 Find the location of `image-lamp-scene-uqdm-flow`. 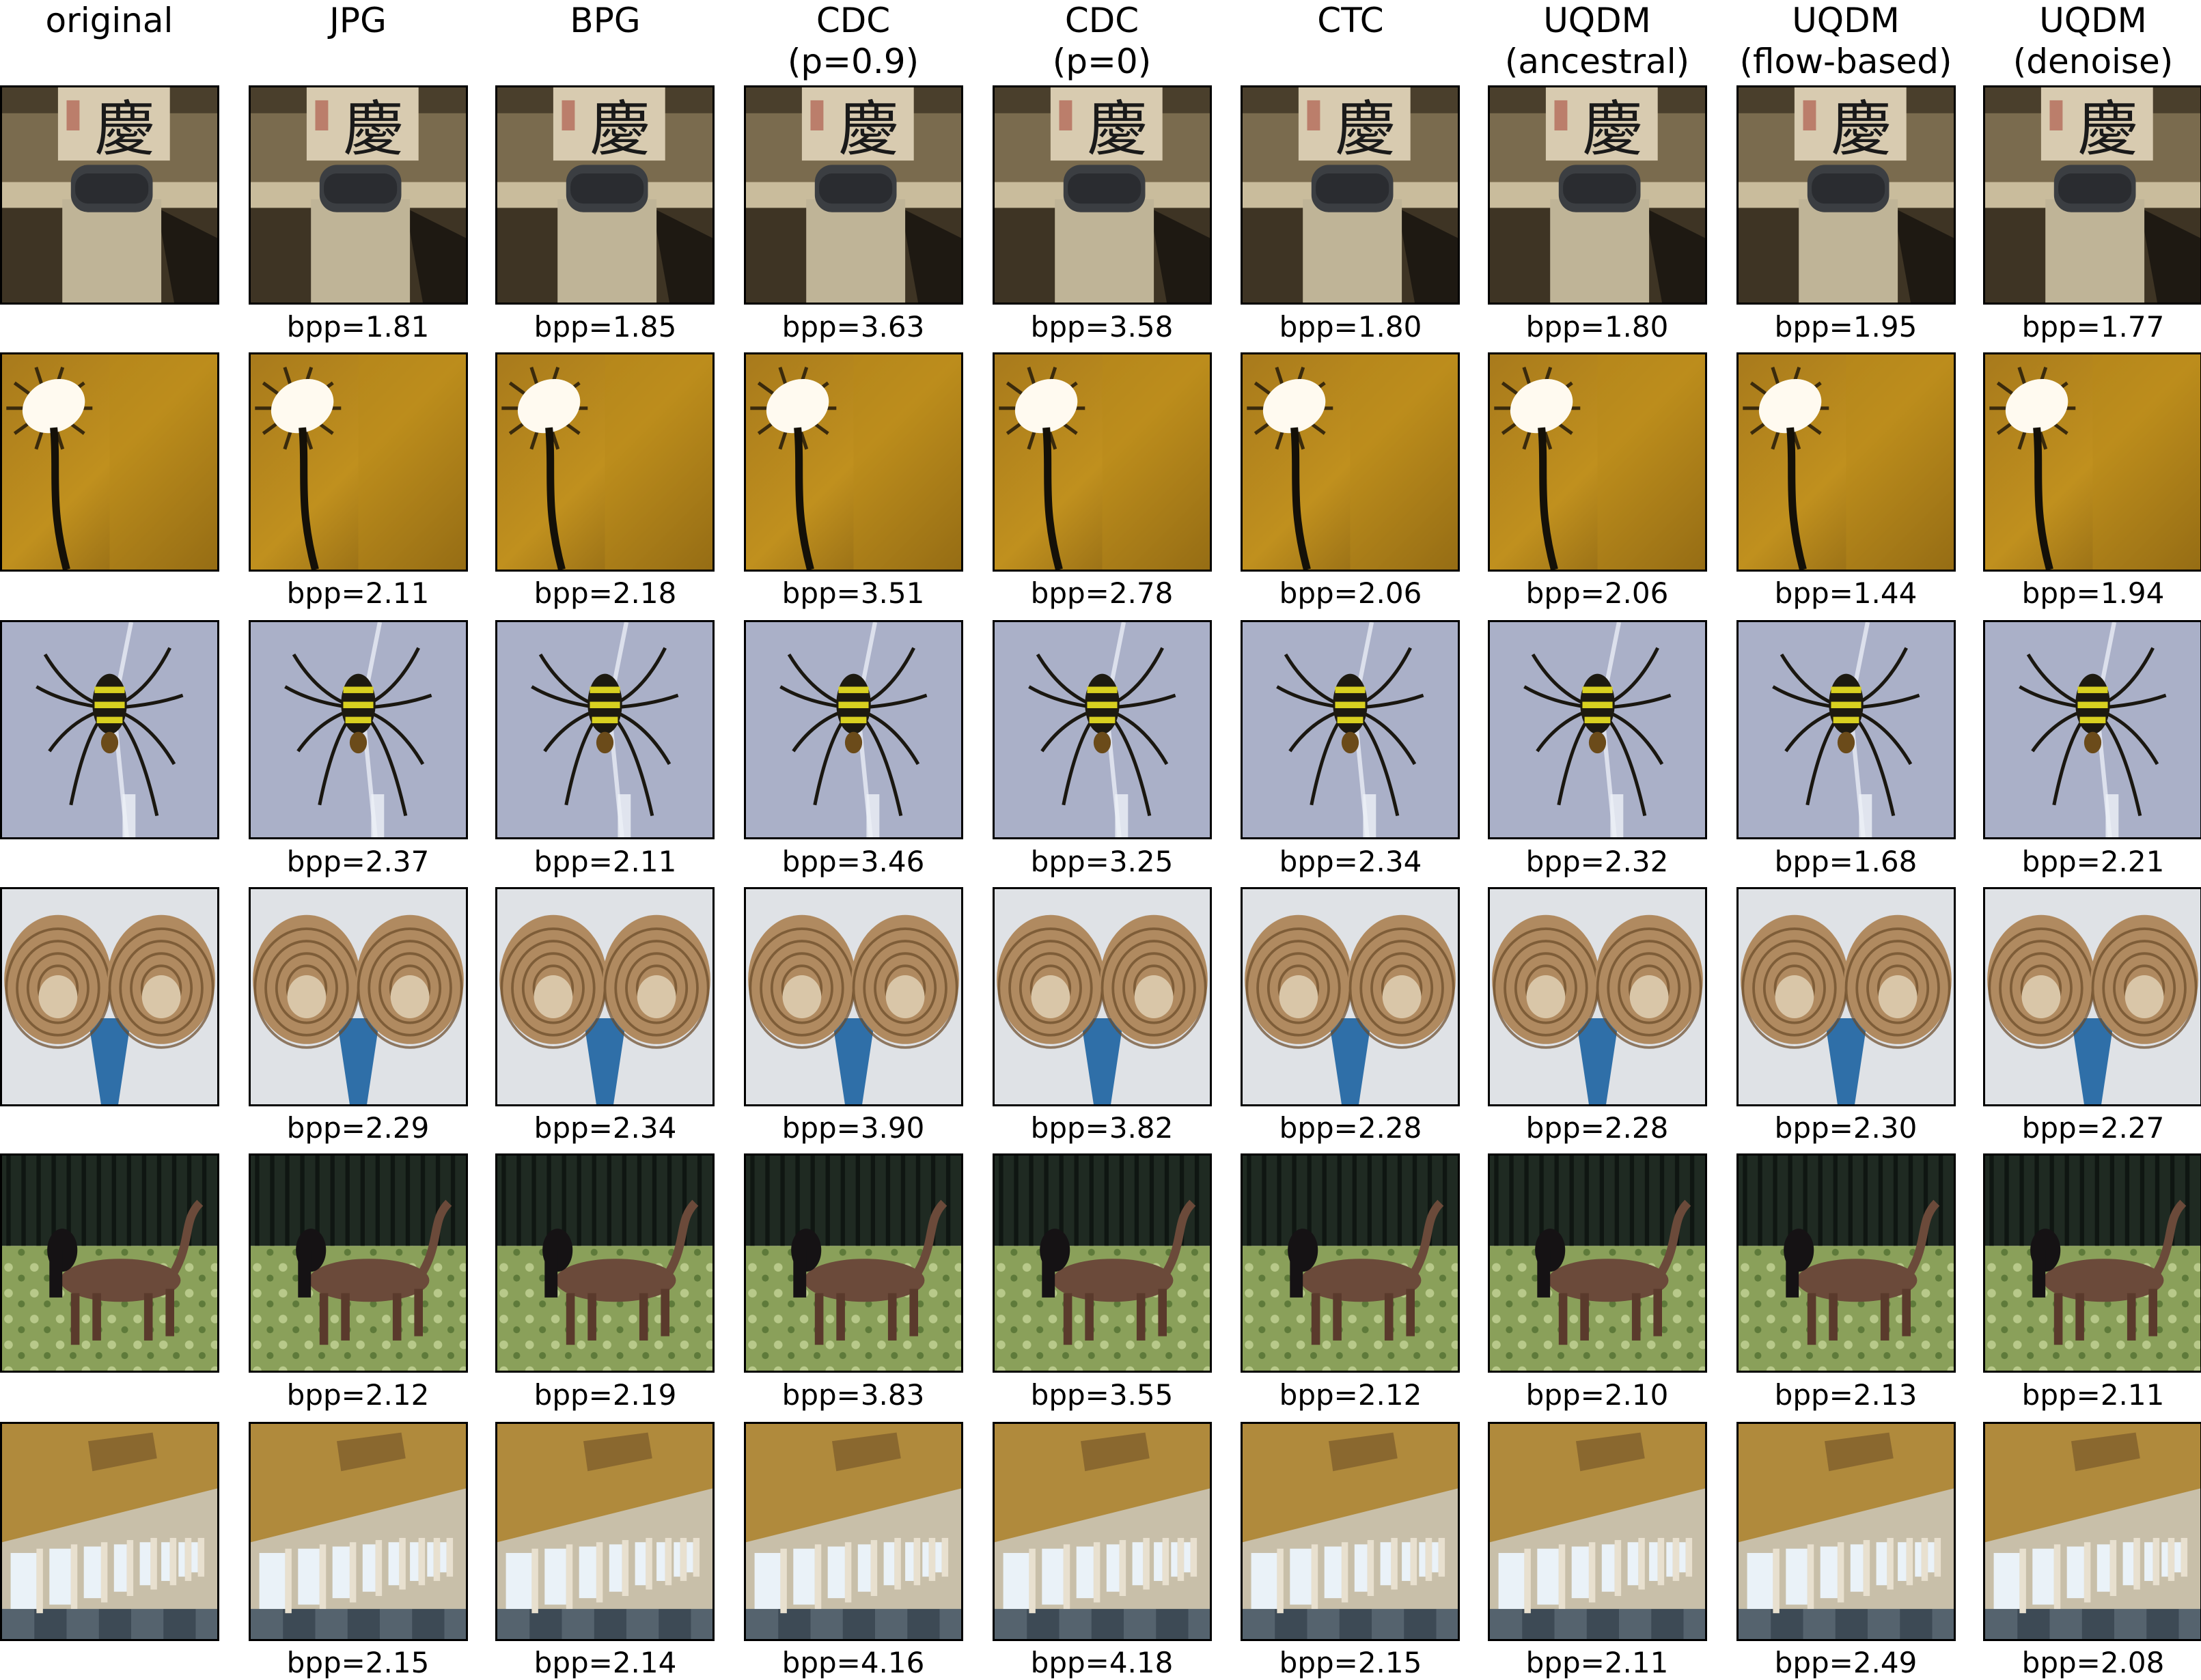

image-lamp-scene-uqdm-flow is located at coordinates (1846, 462).